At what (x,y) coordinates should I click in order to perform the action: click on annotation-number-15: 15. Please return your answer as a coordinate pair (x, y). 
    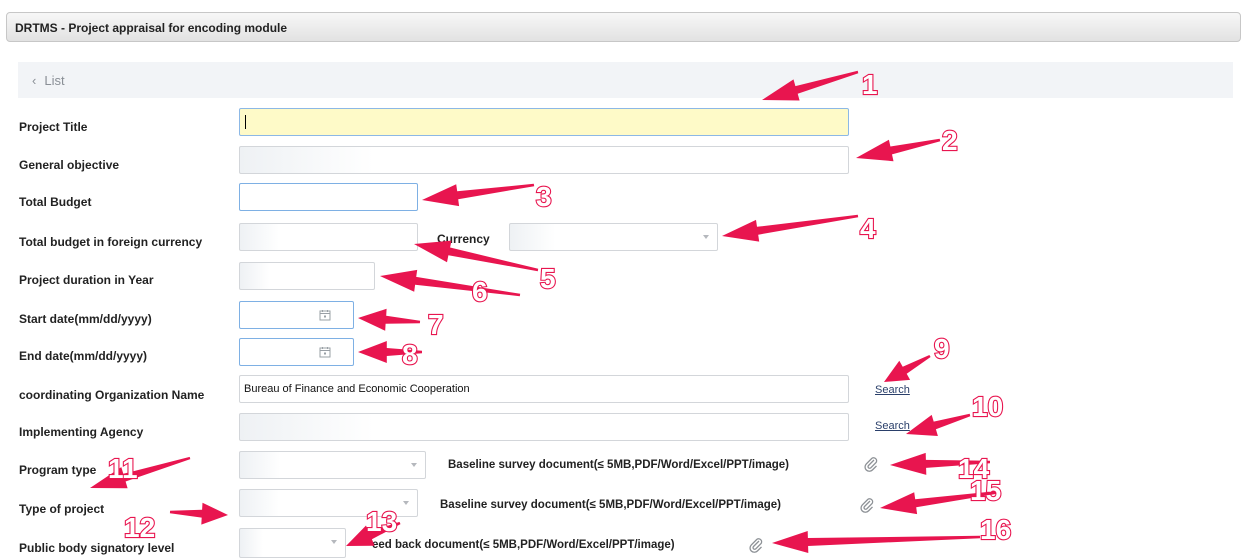
    Looking at the image, I should click on (985, 490).